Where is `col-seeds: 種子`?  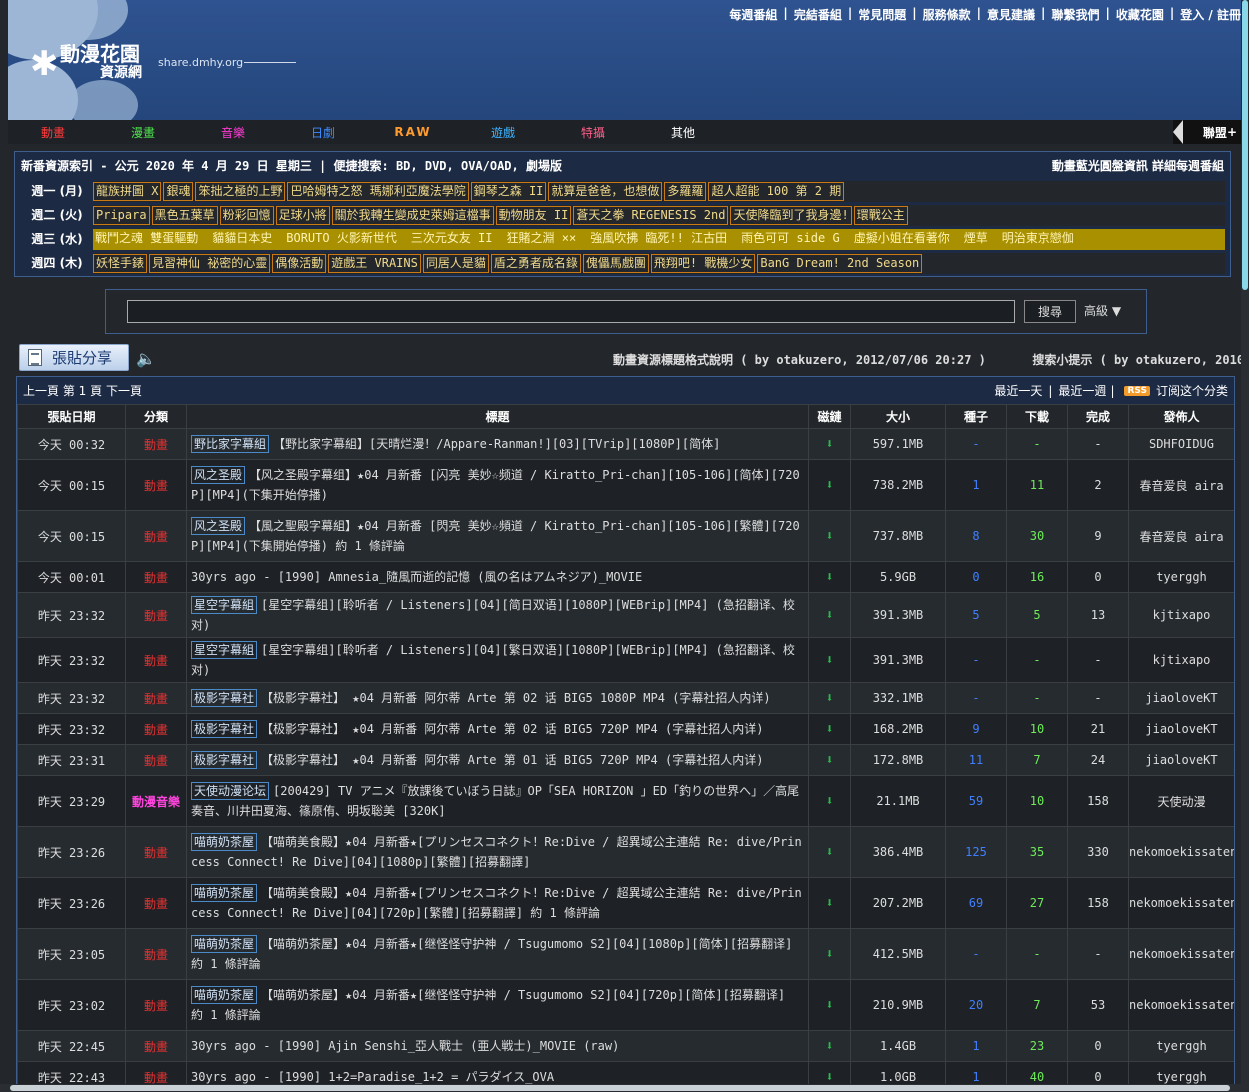 col-seeds: 種子 is located at coordinates (976, 416).